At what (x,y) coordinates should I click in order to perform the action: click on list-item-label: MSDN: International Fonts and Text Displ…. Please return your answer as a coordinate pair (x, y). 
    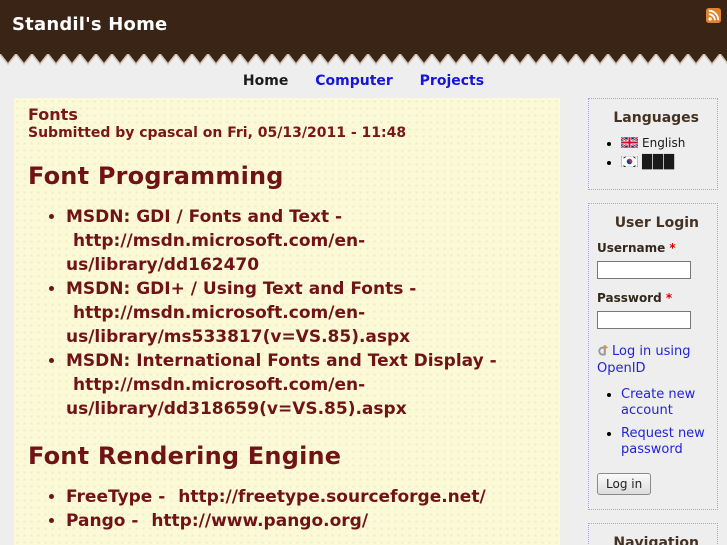
    Looking at the image, I should click on (281, 361).